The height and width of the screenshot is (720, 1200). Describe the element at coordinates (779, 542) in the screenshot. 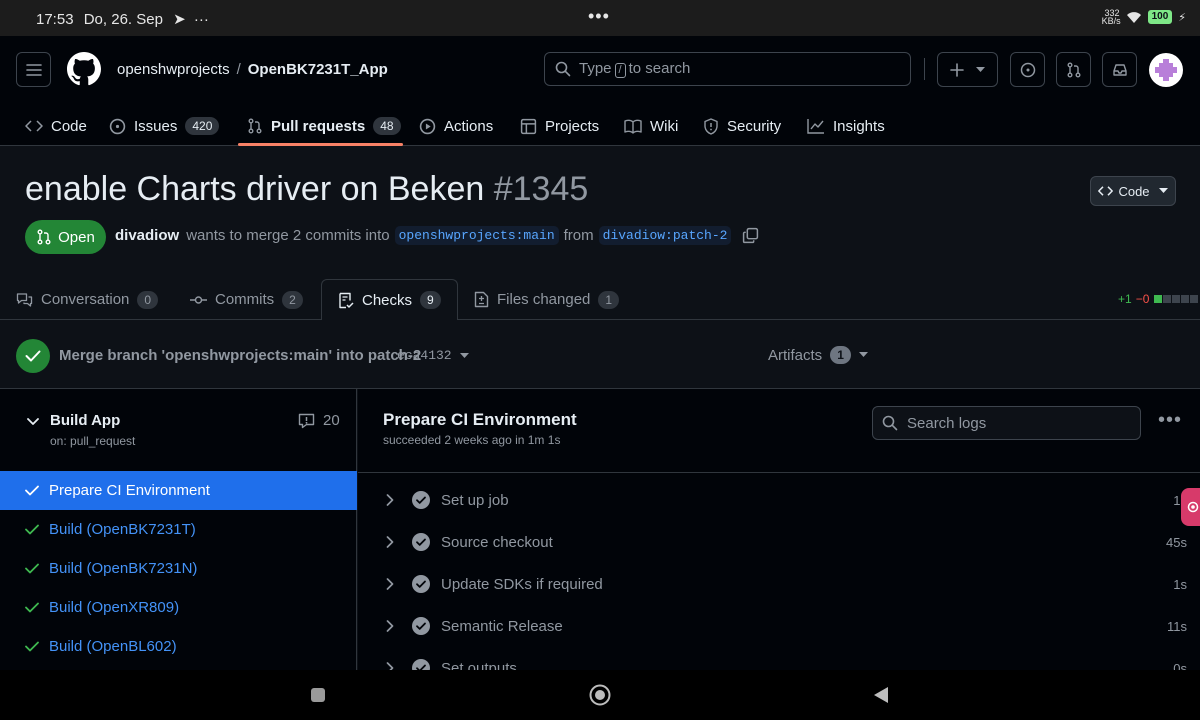

I see `step-row: Source checkout 45s` at that location.